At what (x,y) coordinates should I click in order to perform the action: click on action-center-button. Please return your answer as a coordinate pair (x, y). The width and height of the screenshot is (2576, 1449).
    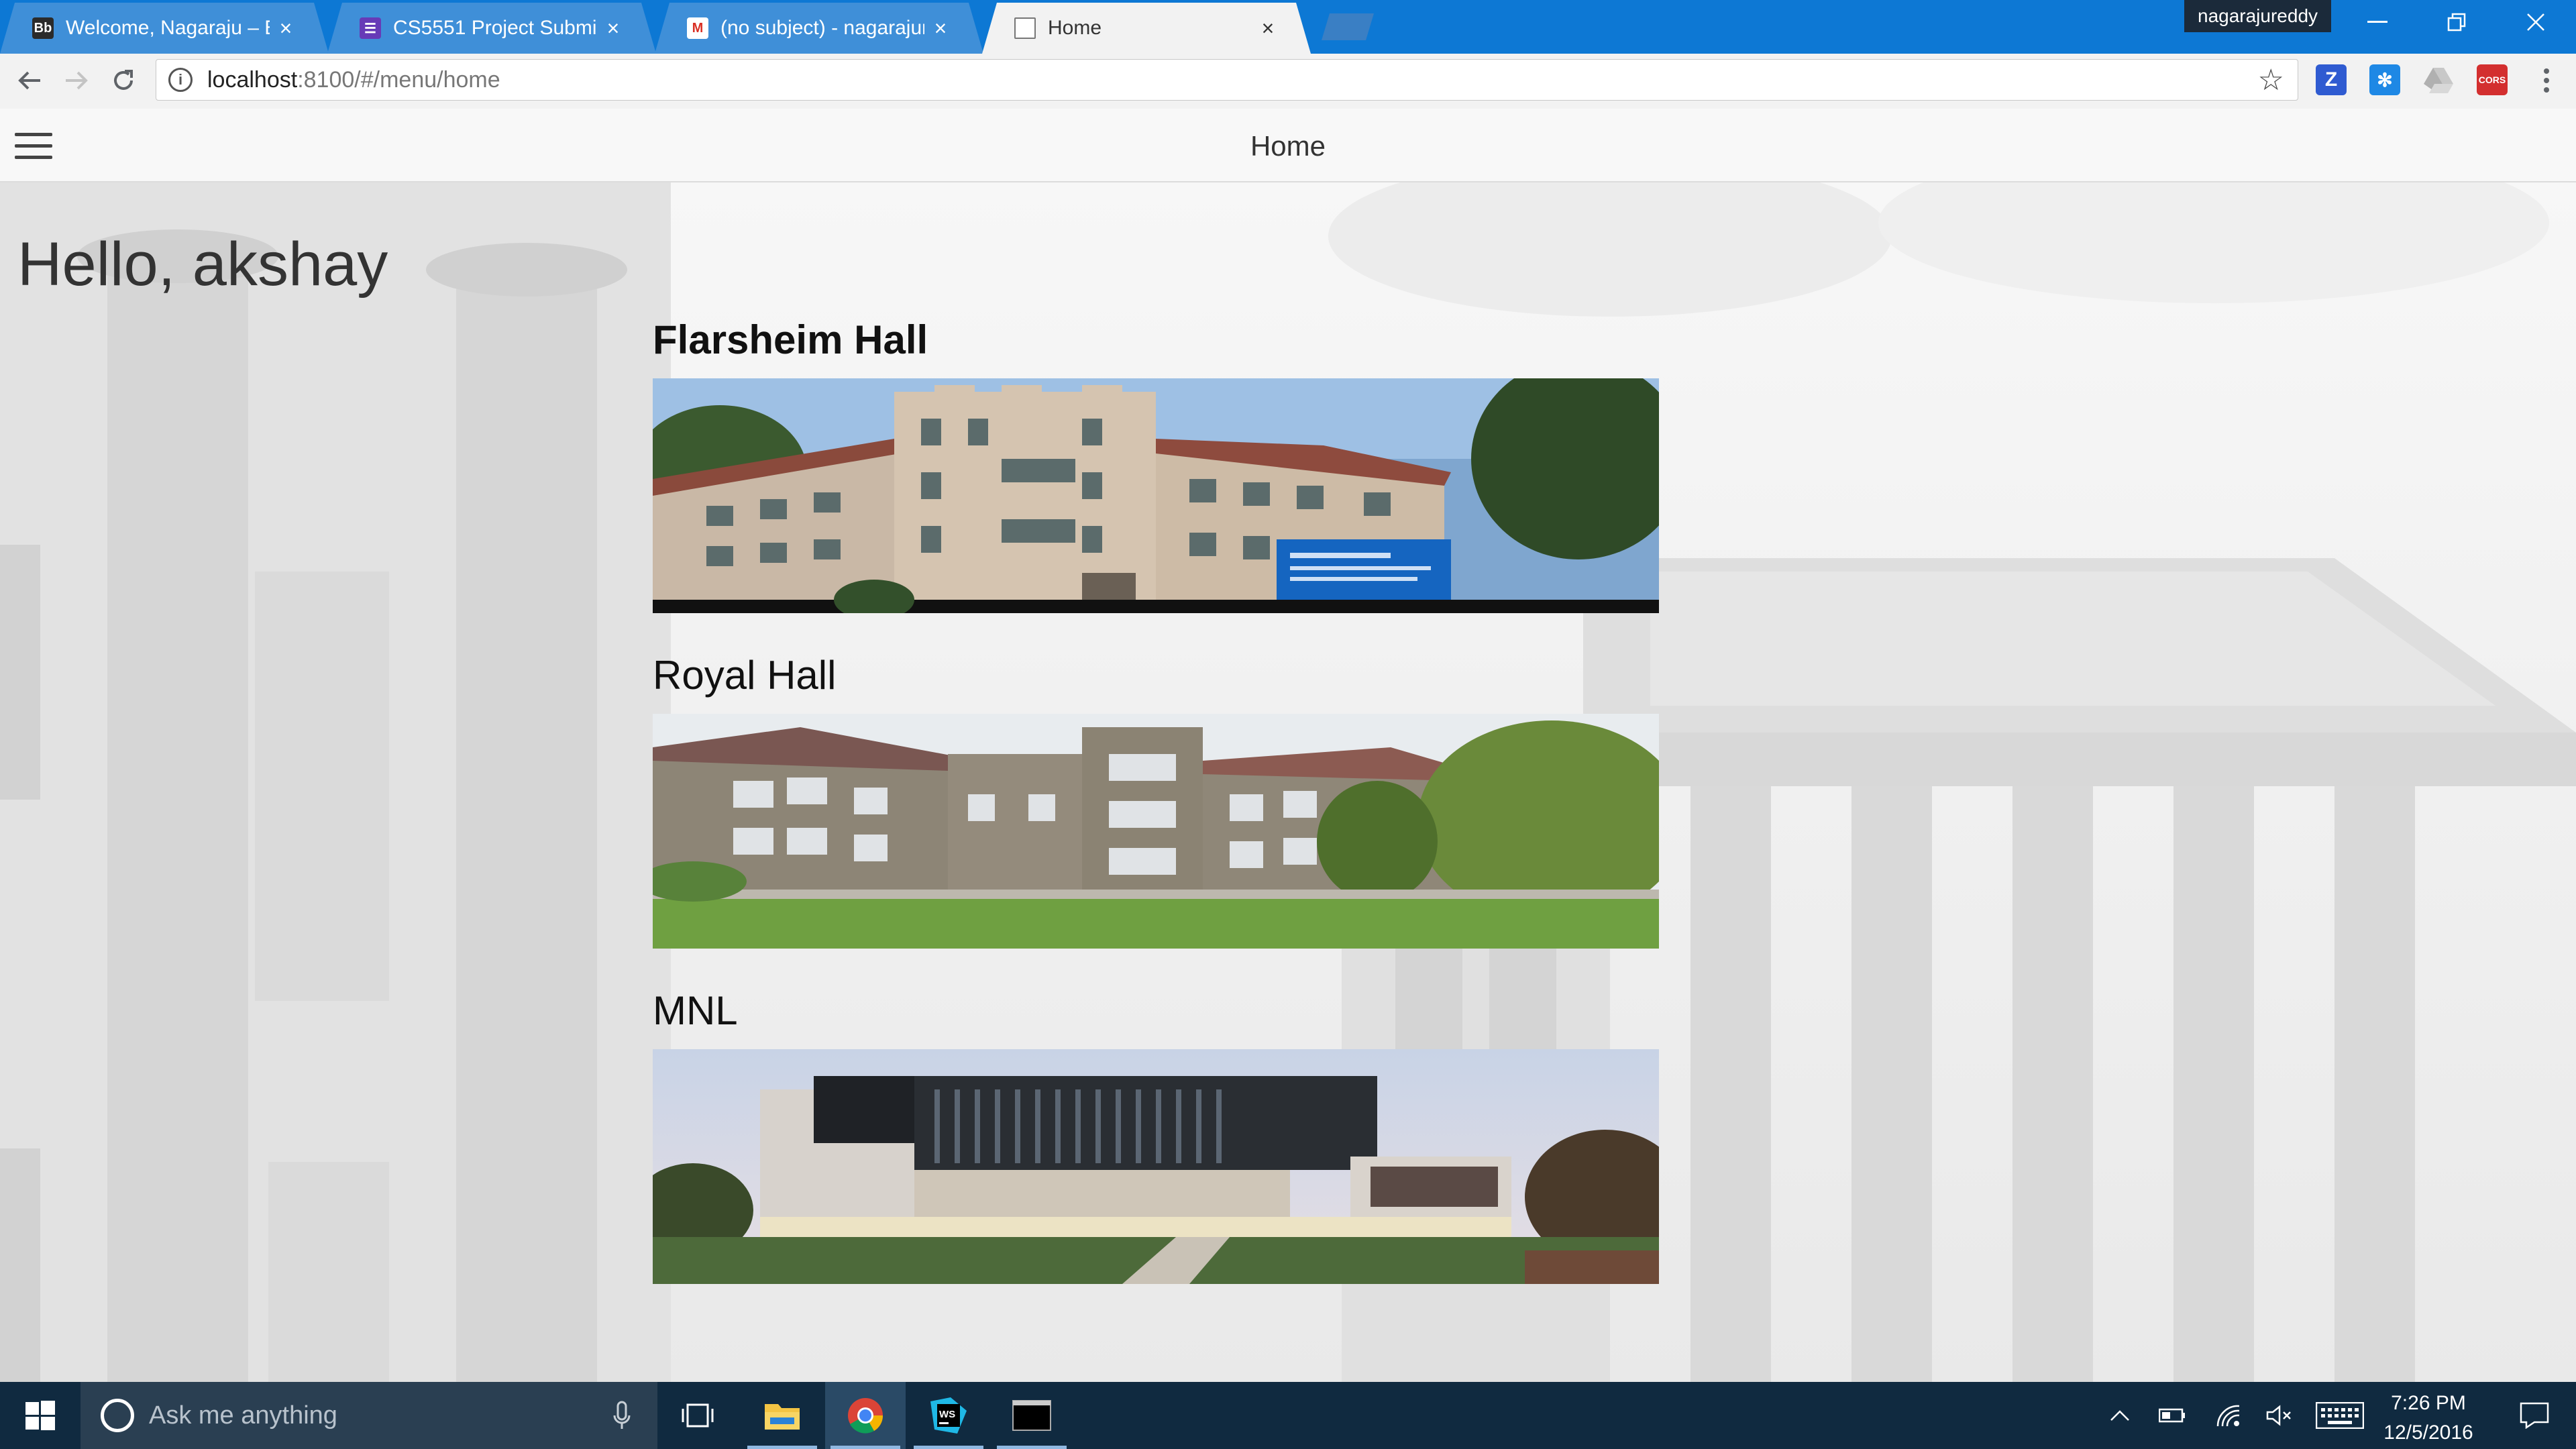
    Looking at the image, I should click on (2534, 1415).